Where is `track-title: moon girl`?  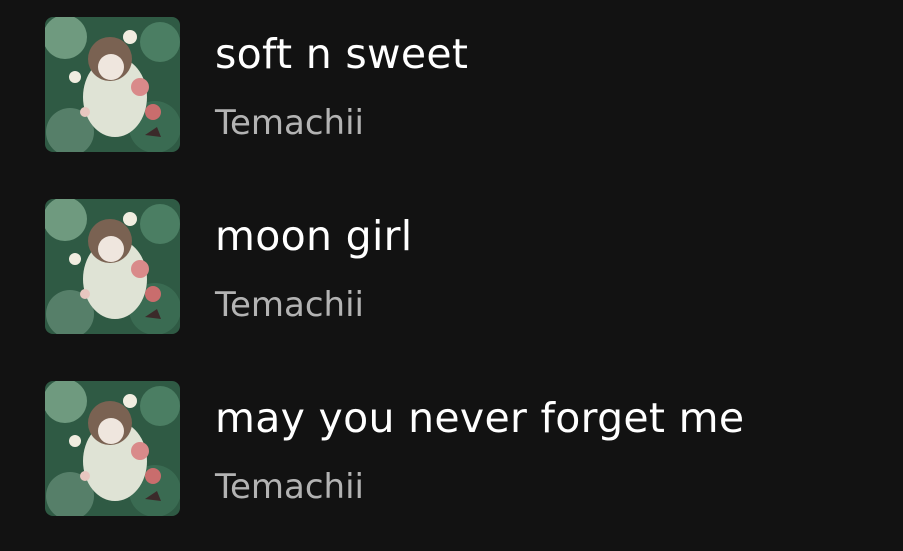
track-title: moon girl is located at coordinates (314, 236).